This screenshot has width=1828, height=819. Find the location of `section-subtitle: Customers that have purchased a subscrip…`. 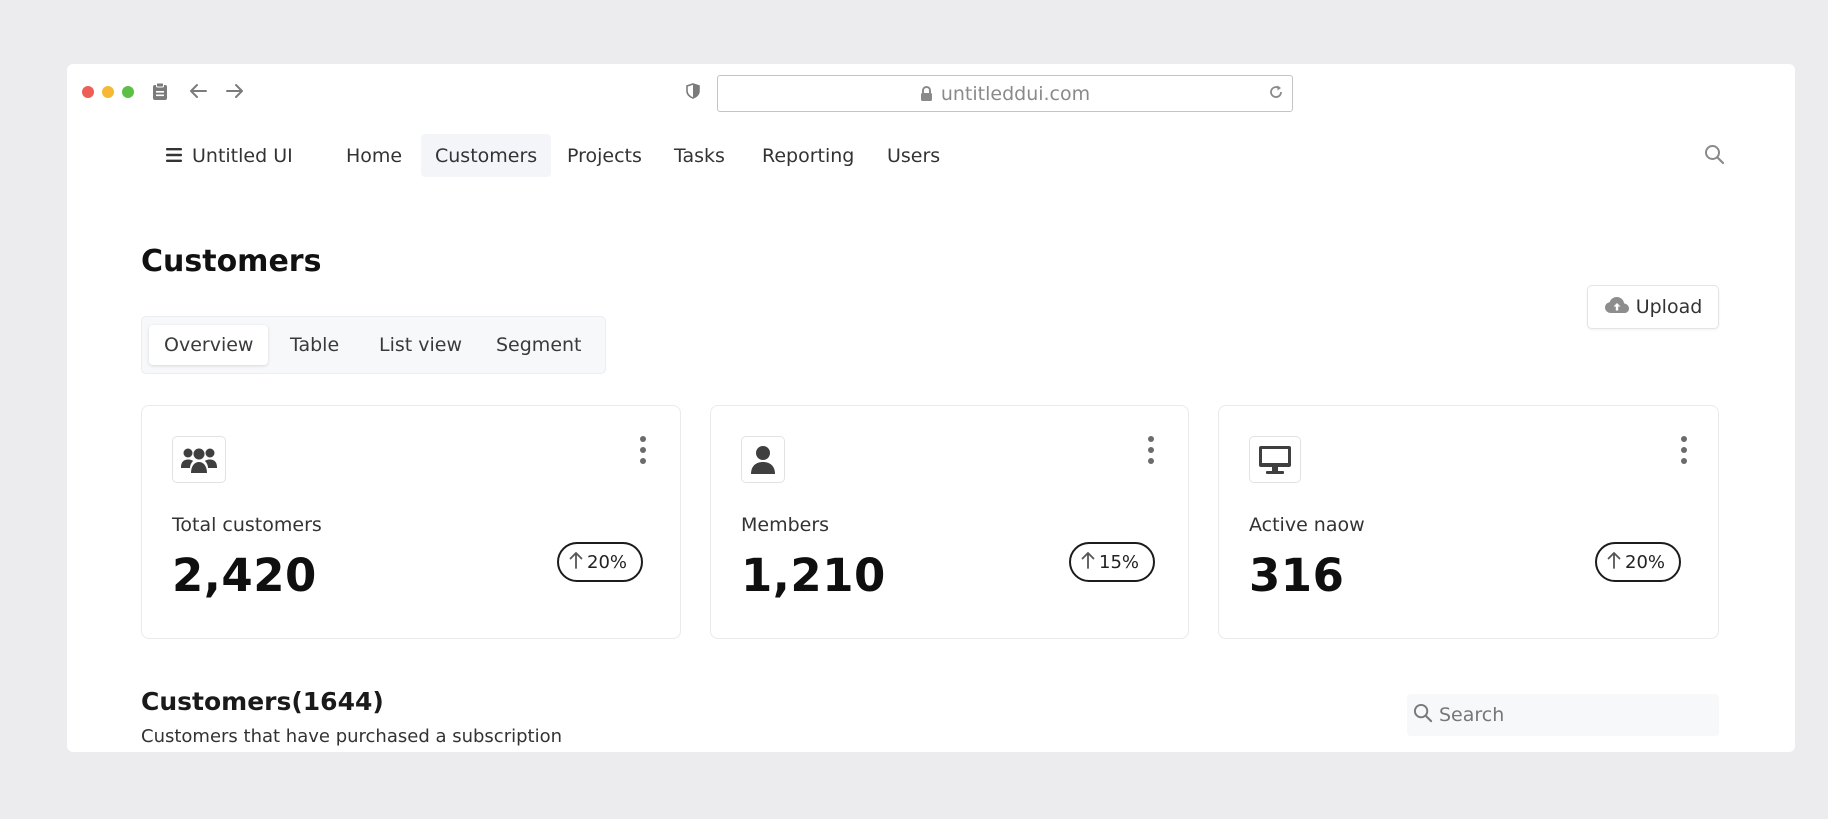

section-subtitle: Customers that have purchased a subscrip… is located at coordinates (352, 736).